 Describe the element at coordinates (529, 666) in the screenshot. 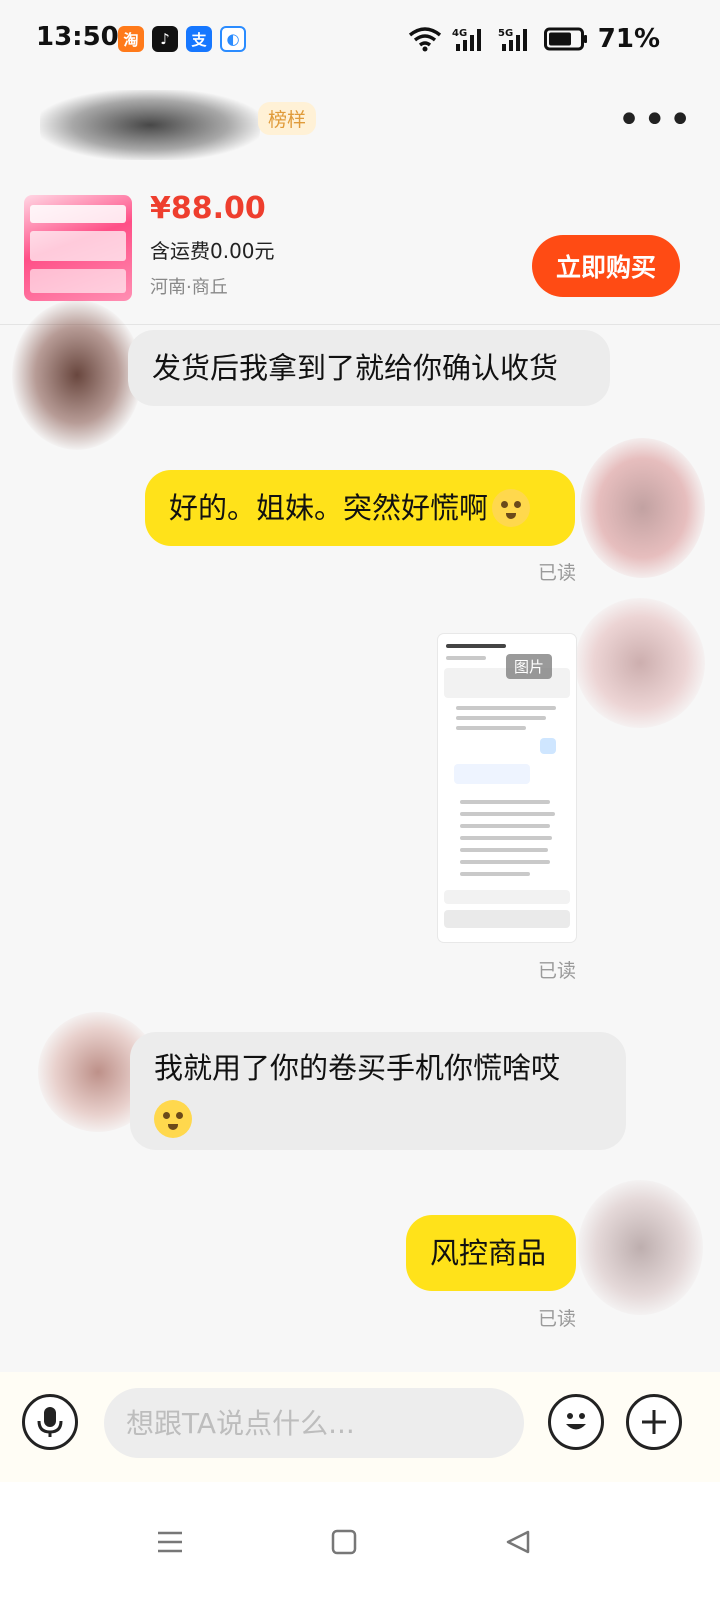

I see `image-label: 图片` at that location.